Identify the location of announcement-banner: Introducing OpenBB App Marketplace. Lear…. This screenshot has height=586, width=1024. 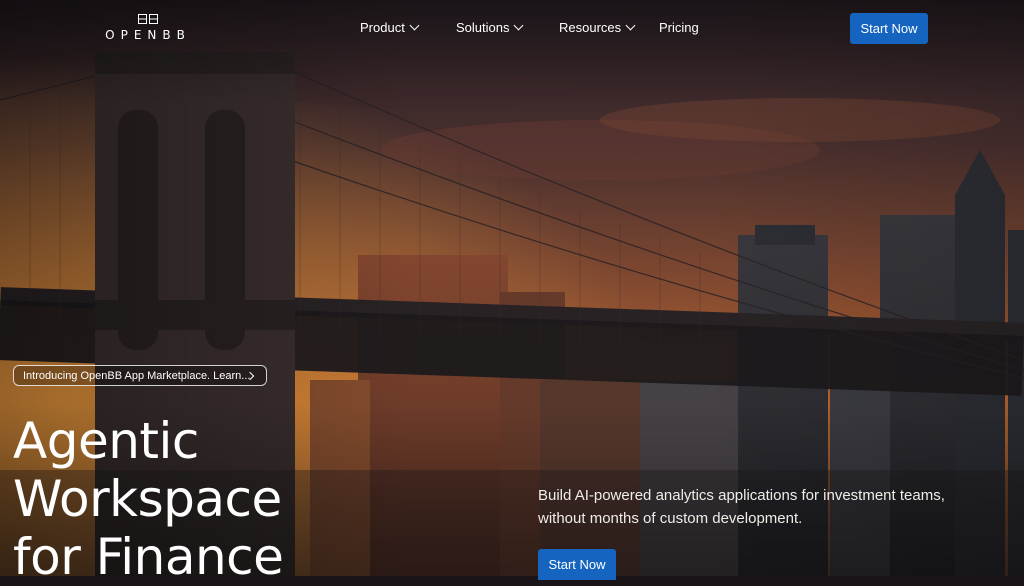
(140, 375).